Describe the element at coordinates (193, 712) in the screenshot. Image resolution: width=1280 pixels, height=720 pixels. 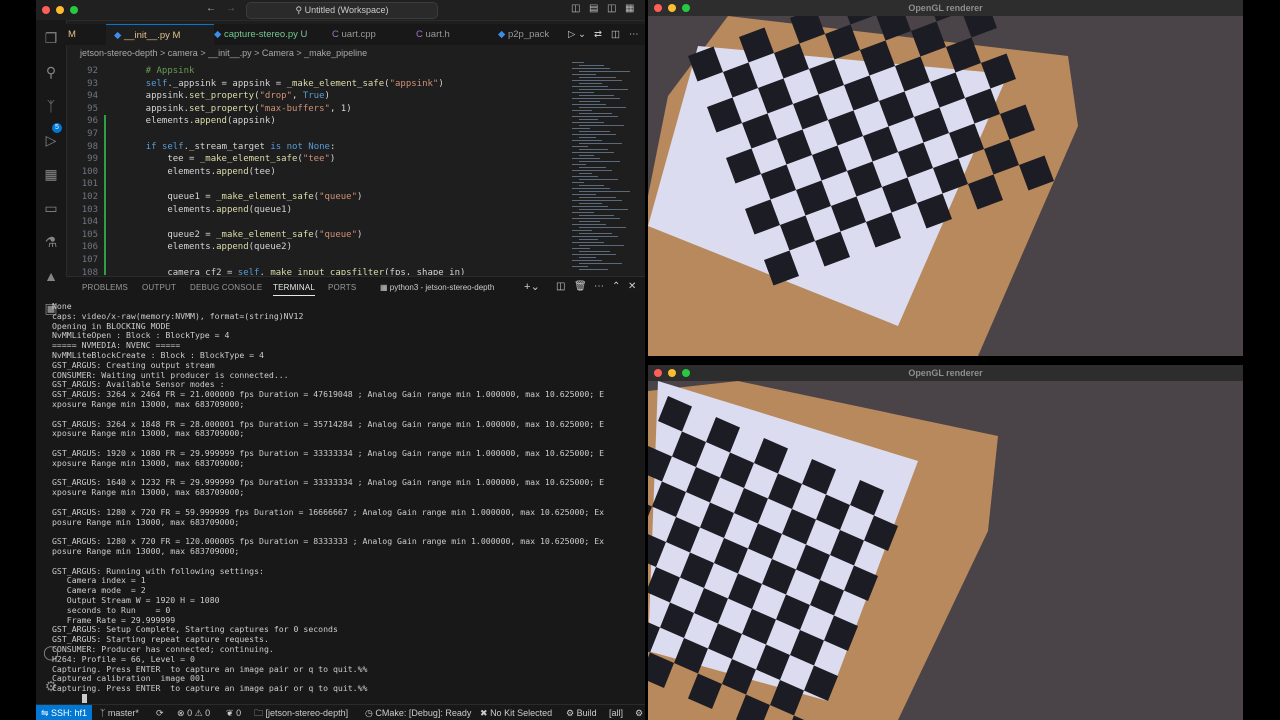
I see `problems-status: ⊗ 0 ⚠ 0` at that location.